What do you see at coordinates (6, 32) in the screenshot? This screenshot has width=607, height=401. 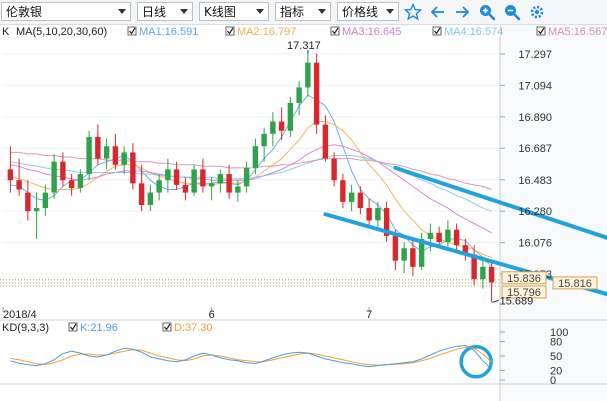 I see `ma-legend-header: K` at bounding box center [6, 32].